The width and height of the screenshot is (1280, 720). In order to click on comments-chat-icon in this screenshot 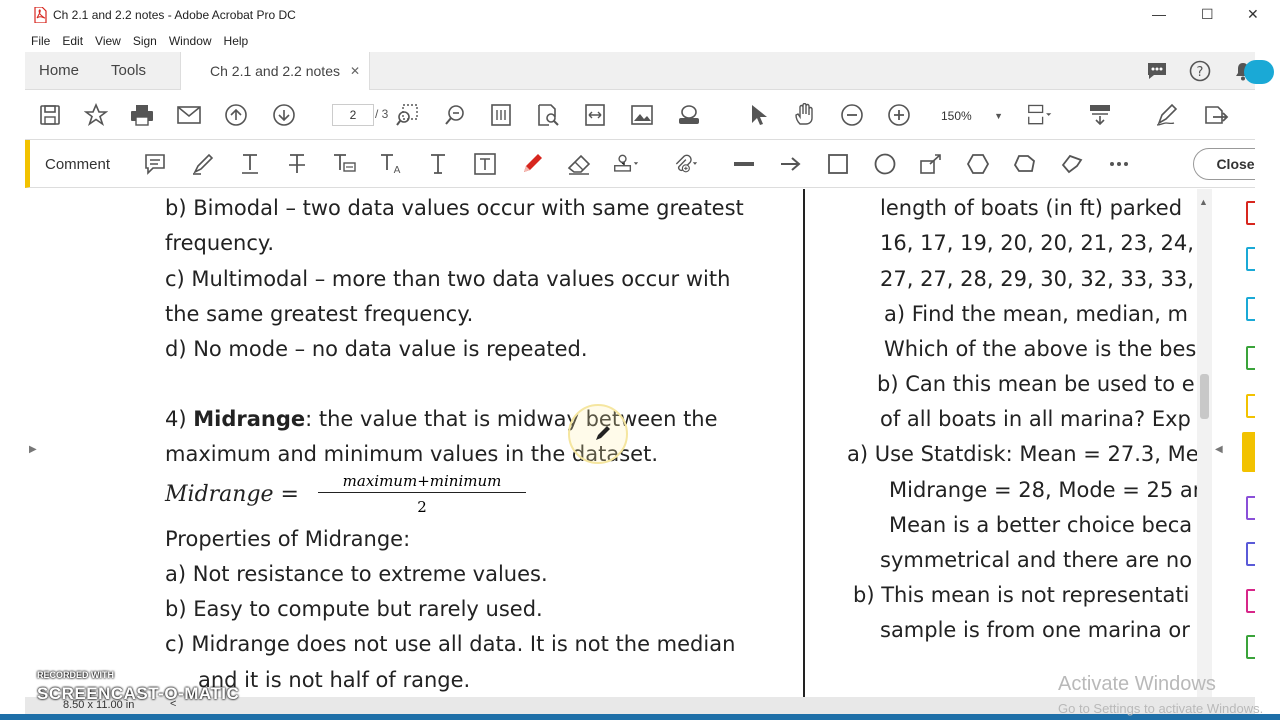, I will do `click(1157, 71)`.